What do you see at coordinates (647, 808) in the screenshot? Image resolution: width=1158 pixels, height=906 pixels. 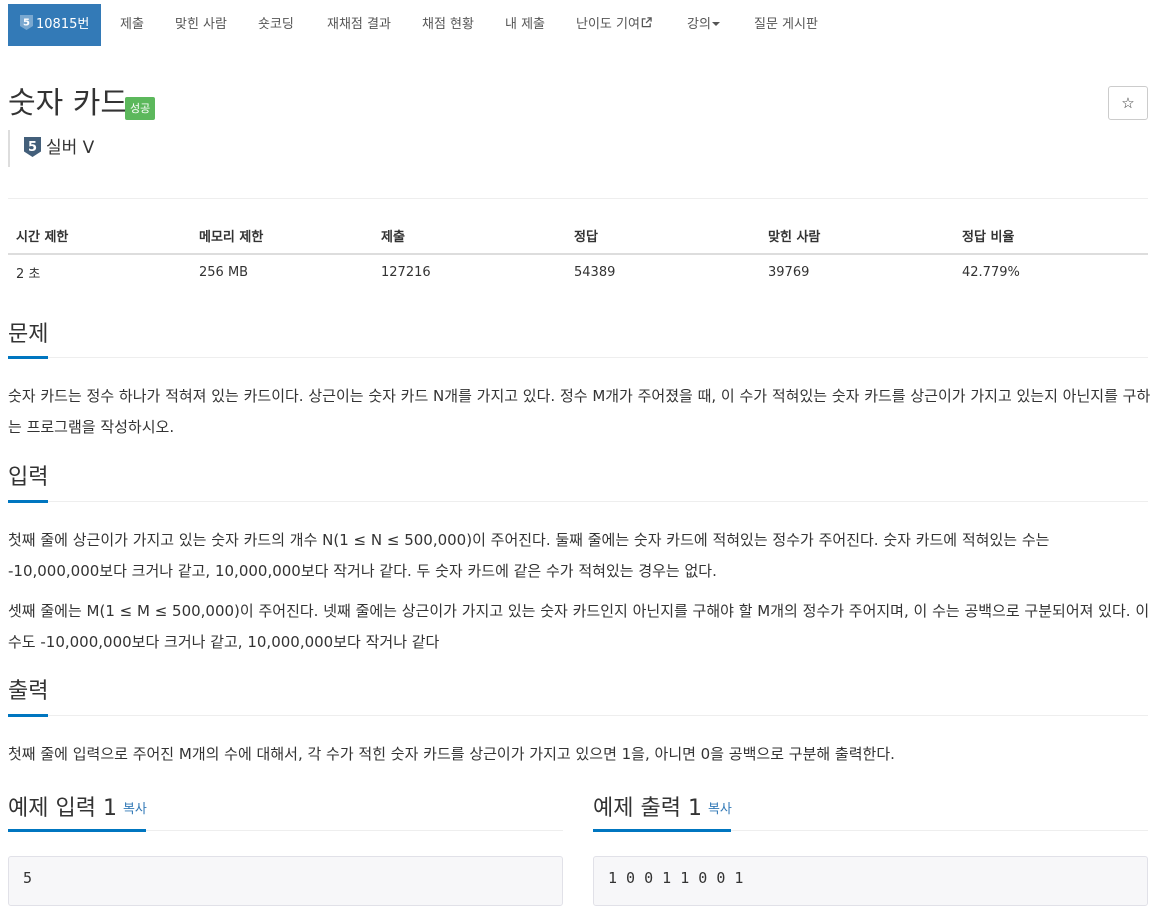 I see `example-output-title: 예제 출력 1` at bounding box center [647, 808].